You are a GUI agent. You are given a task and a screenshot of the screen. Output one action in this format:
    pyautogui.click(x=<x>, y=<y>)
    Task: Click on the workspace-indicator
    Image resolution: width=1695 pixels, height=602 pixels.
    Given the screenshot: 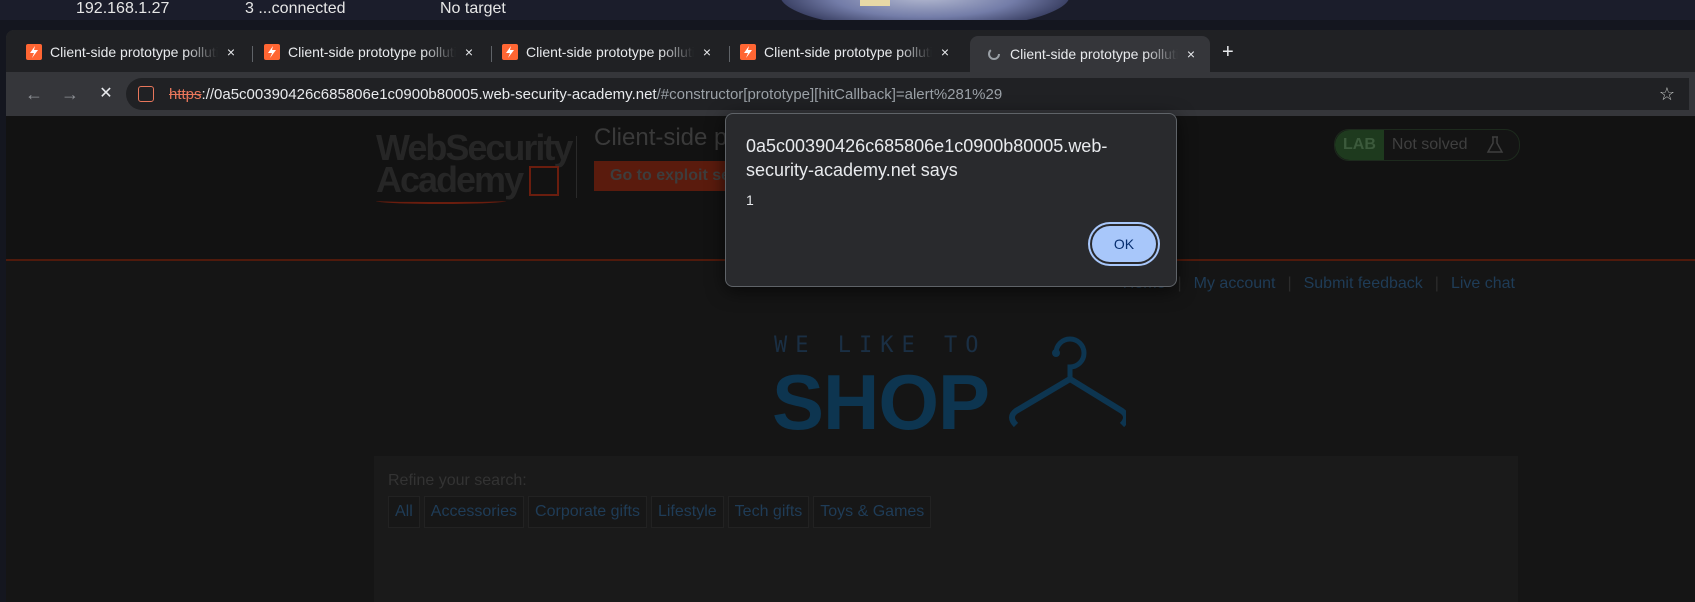 What is the action you would take?
    pyautogui.click(x=875, y=3)
    